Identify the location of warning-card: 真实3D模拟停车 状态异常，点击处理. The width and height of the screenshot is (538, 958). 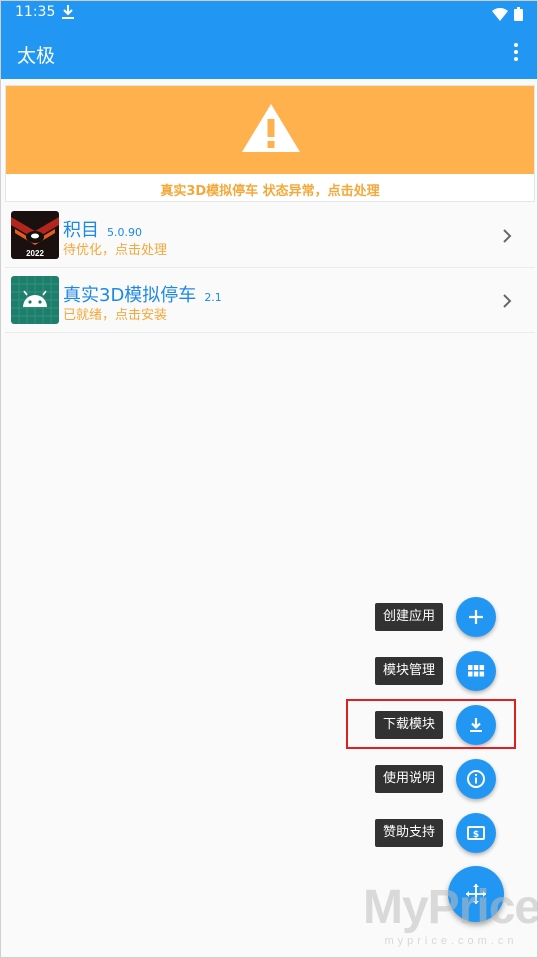
(270, 143).